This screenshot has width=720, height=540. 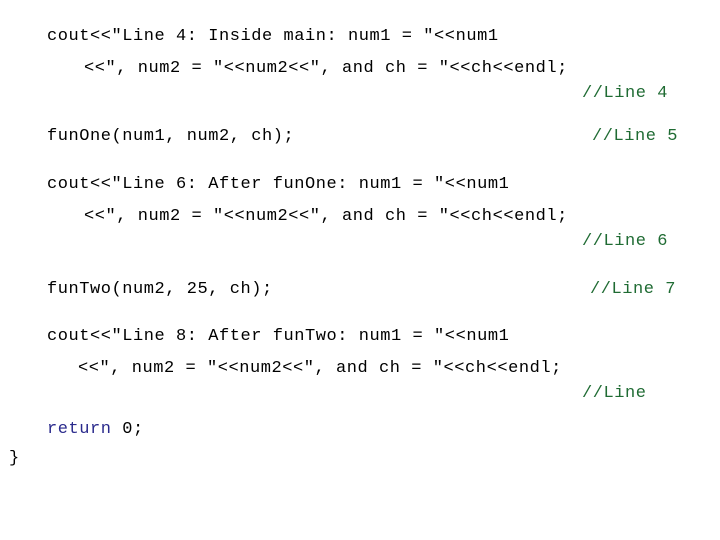 I want to click on code-comment-line-6: //Line 6, so click(x=625, y=241).